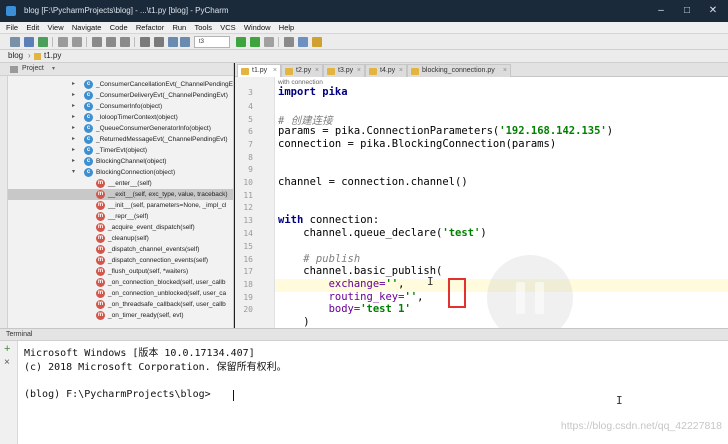 Image resolution: width=728 pixels, height=444 pixels. I want to click on line-number: 10, so click(248, 182).